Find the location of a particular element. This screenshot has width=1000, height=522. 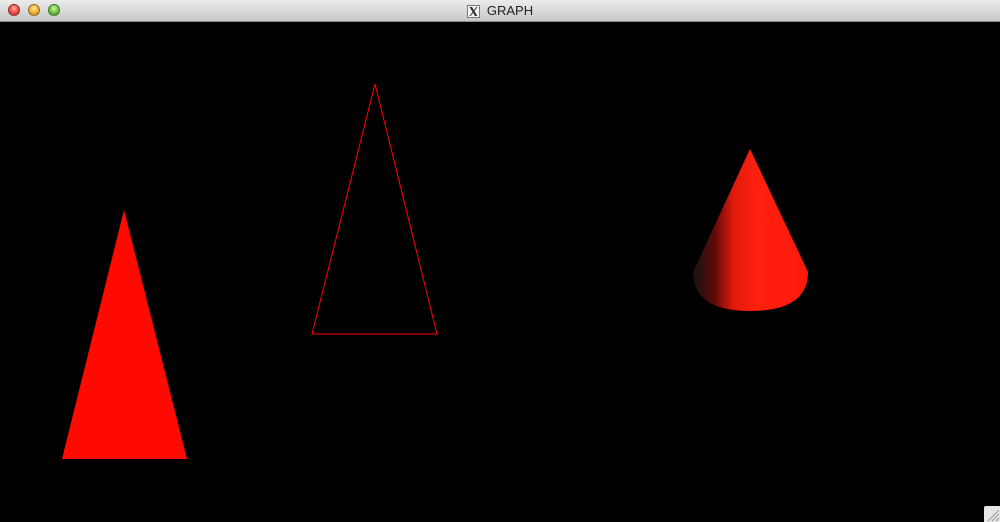

filled-triangle is located at coordinates (124, 334).